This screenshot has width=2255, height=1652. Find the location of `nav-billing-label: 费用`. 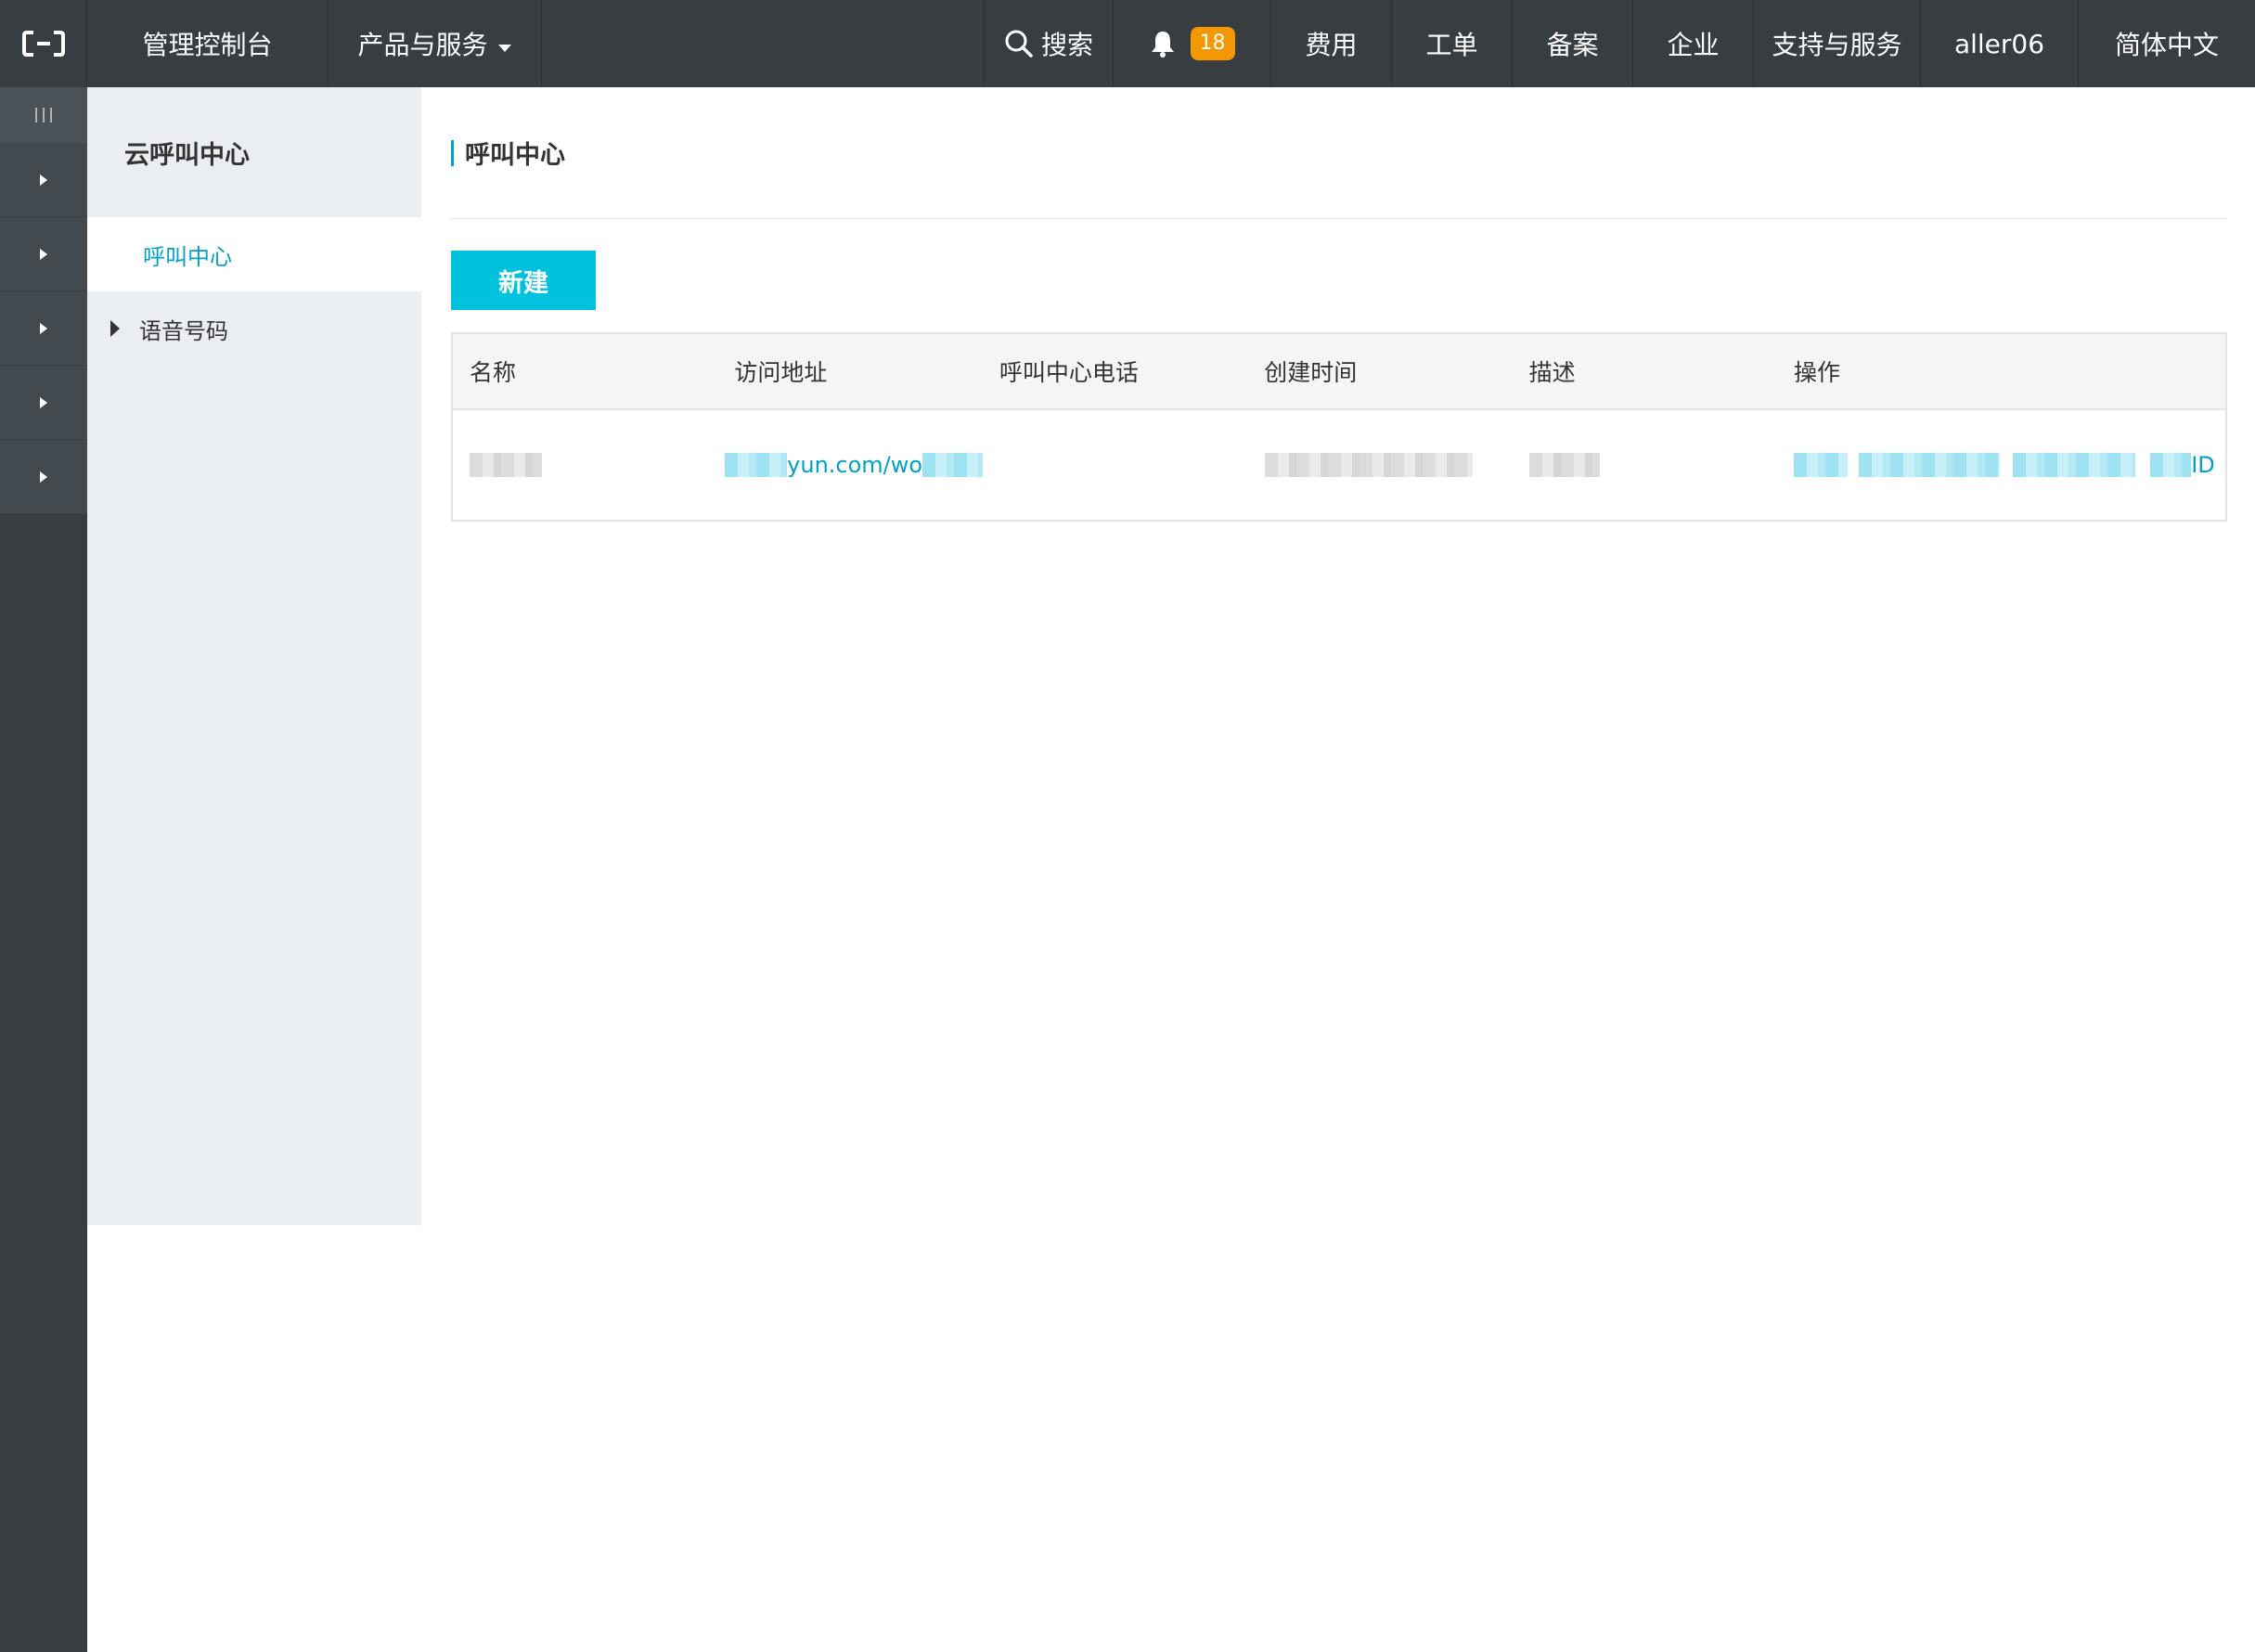

nav-billing-label: 费用 is located at coordinates (1331, 45).